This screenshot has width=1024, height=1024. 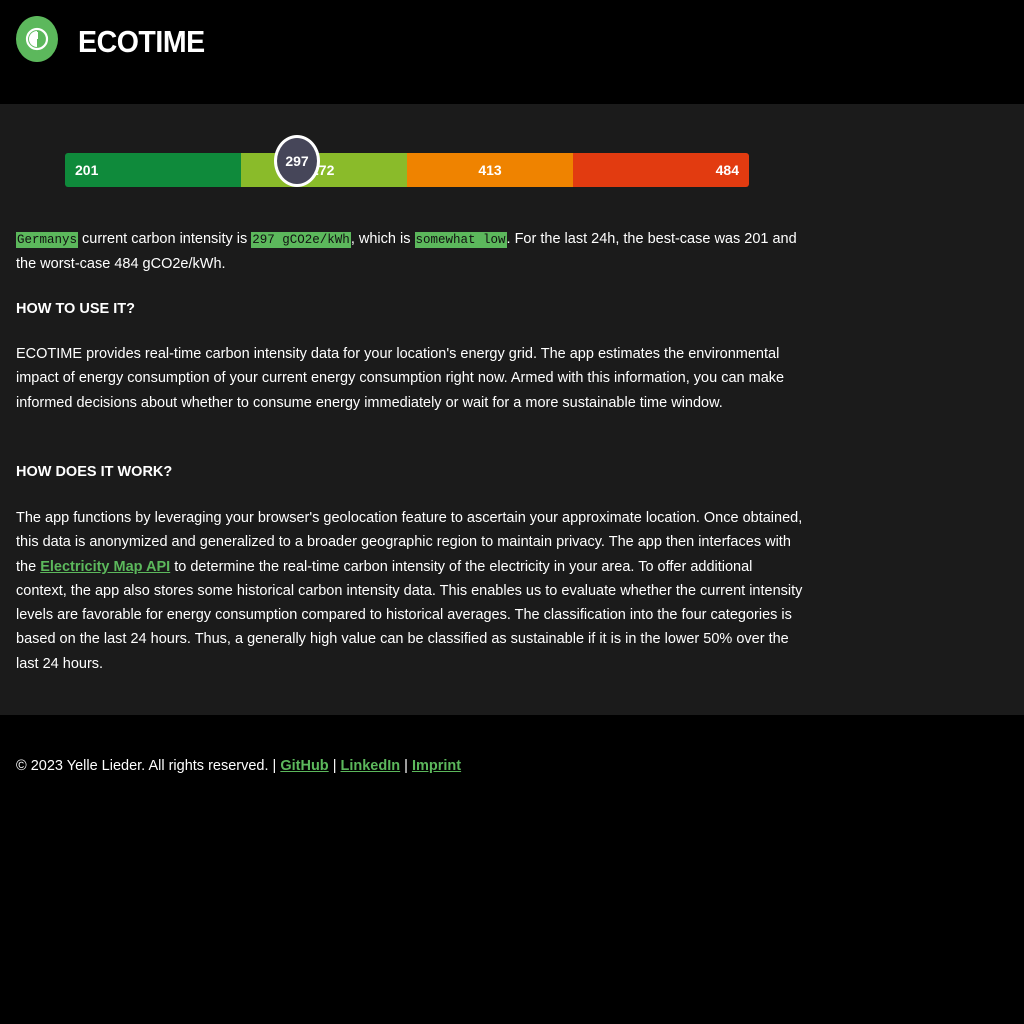 What do you see at coordinates (727, 170) in the screenshot?
I see `scale-label-max: 484` at bounding box center [727, 170].